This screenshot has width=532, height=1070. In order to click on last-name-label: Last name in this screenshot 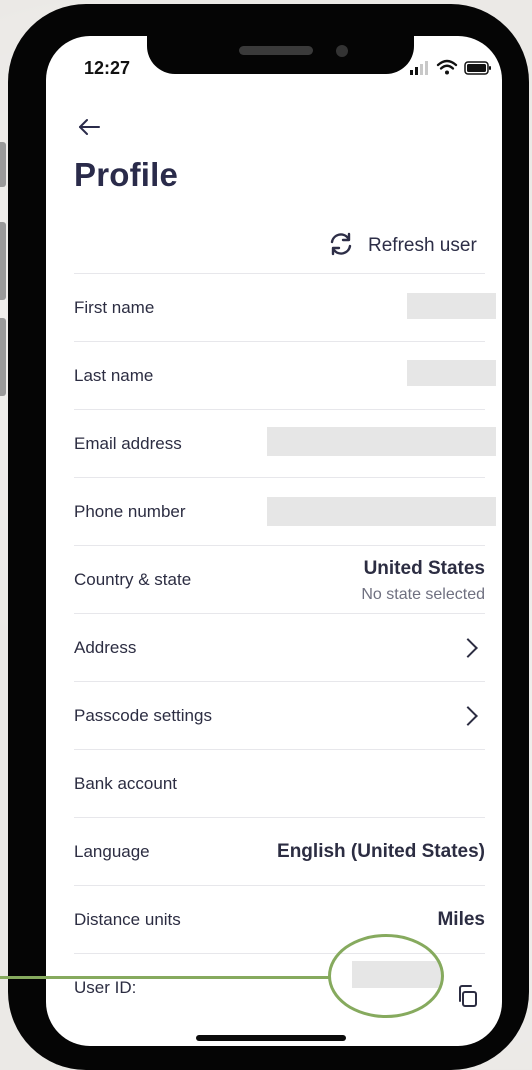, I will do `click(114, 375)`.